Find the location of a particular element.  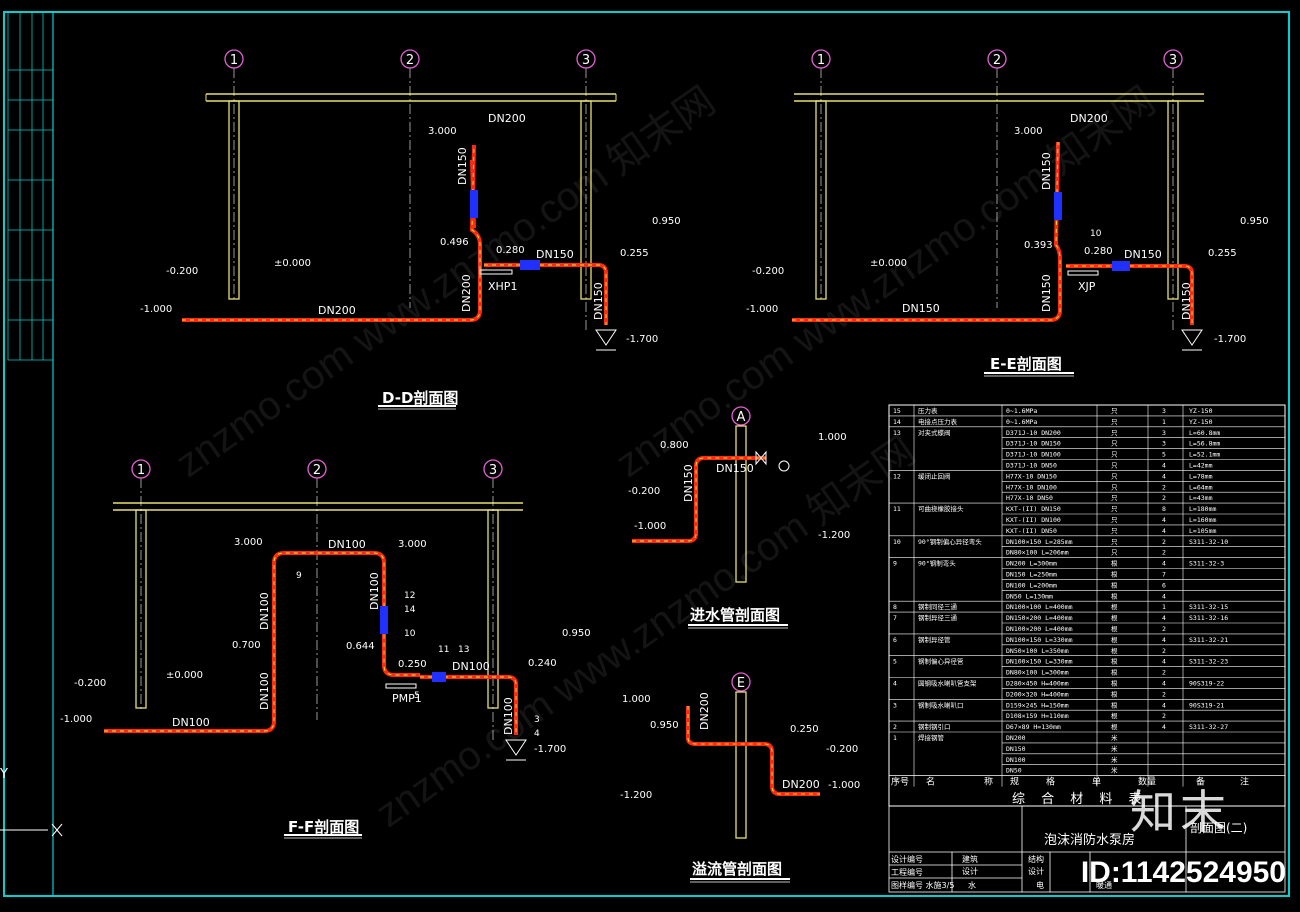

table-cell: 8 is located at coordinates (895, 607).